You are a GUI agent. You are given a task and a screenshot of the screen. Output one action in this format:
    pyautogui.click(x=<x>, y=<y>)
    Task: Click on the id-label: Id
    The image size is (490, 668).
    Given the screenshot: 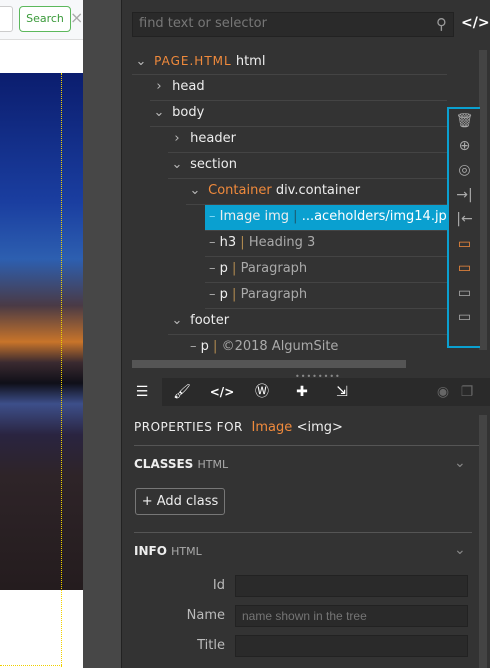 What is the action you would take?
    pyautogui.click(x=218, y=585)
    